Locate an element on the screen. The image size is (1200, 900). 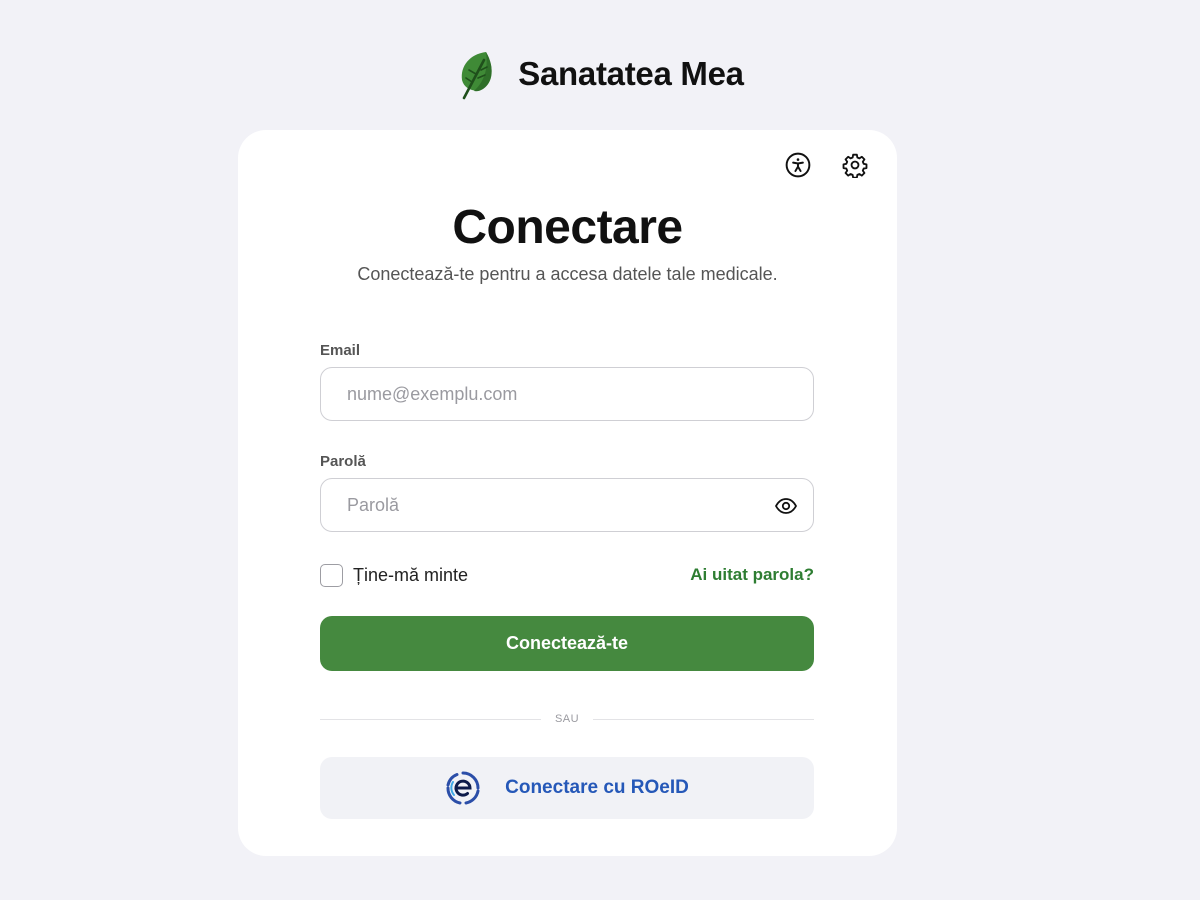
email-field is located at coordinates (567, 394).